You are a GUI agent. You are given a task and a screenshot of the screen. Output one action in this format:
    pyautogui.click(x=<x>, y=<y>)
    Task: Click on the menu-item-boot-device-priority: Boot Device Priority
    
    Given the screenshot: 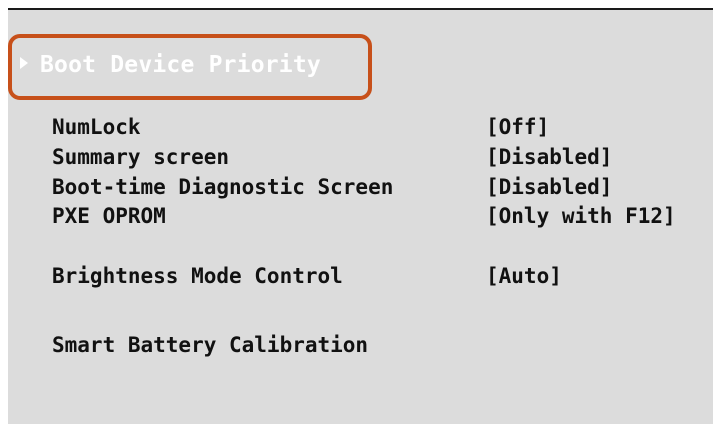 What is the action you would take?
    pyautogui.click(x=170, y=65)
    